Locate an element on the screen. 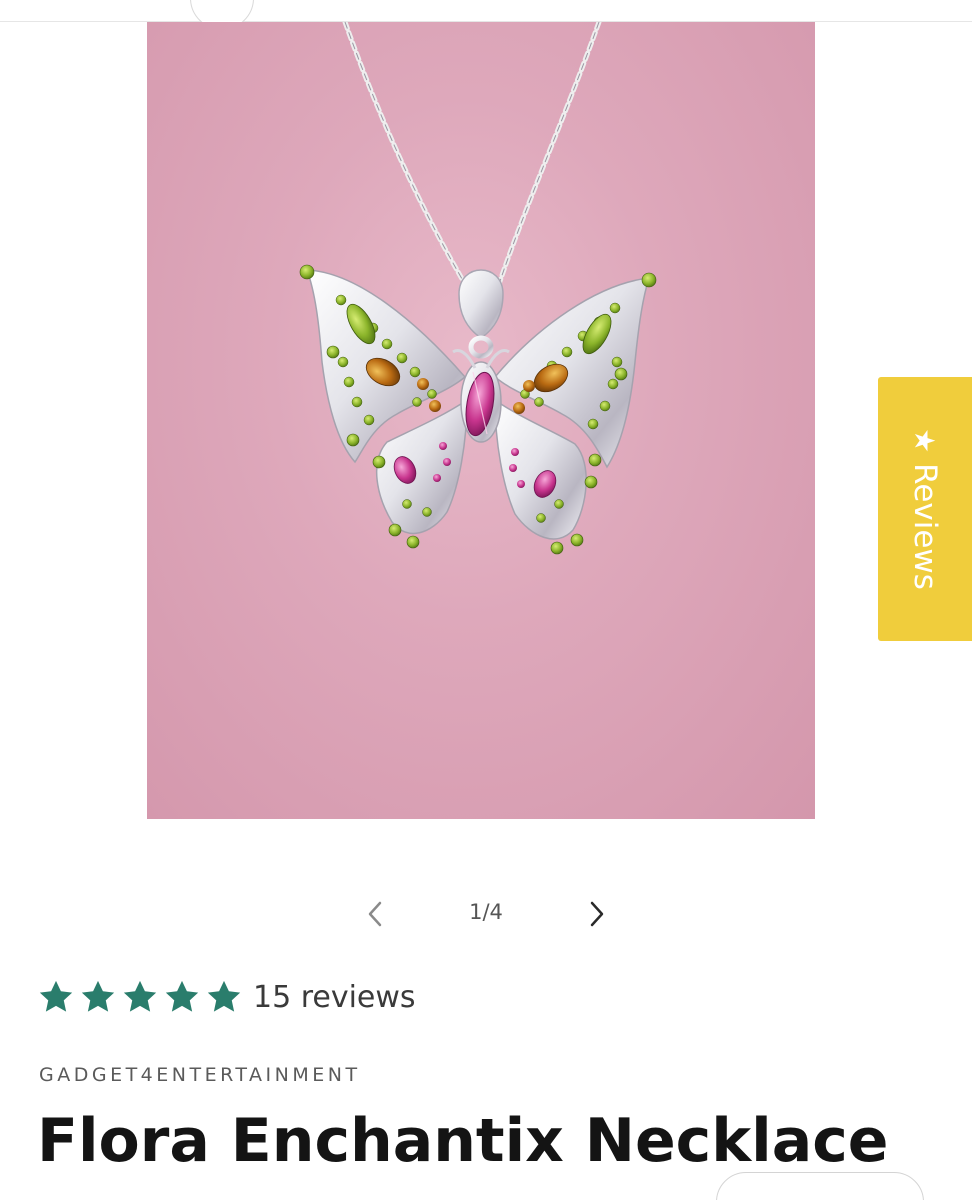 This screenshot has height=1200, width=972. product-vendor: GADGET4ENTERTAINMENT is located at coordinates (200, 1075).